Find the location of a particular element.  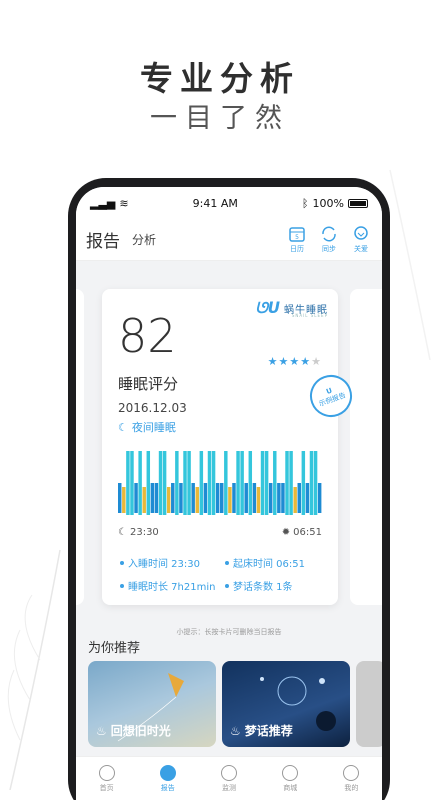

recommend-label: 回想旧时光 is located at coordinates (140, 731).